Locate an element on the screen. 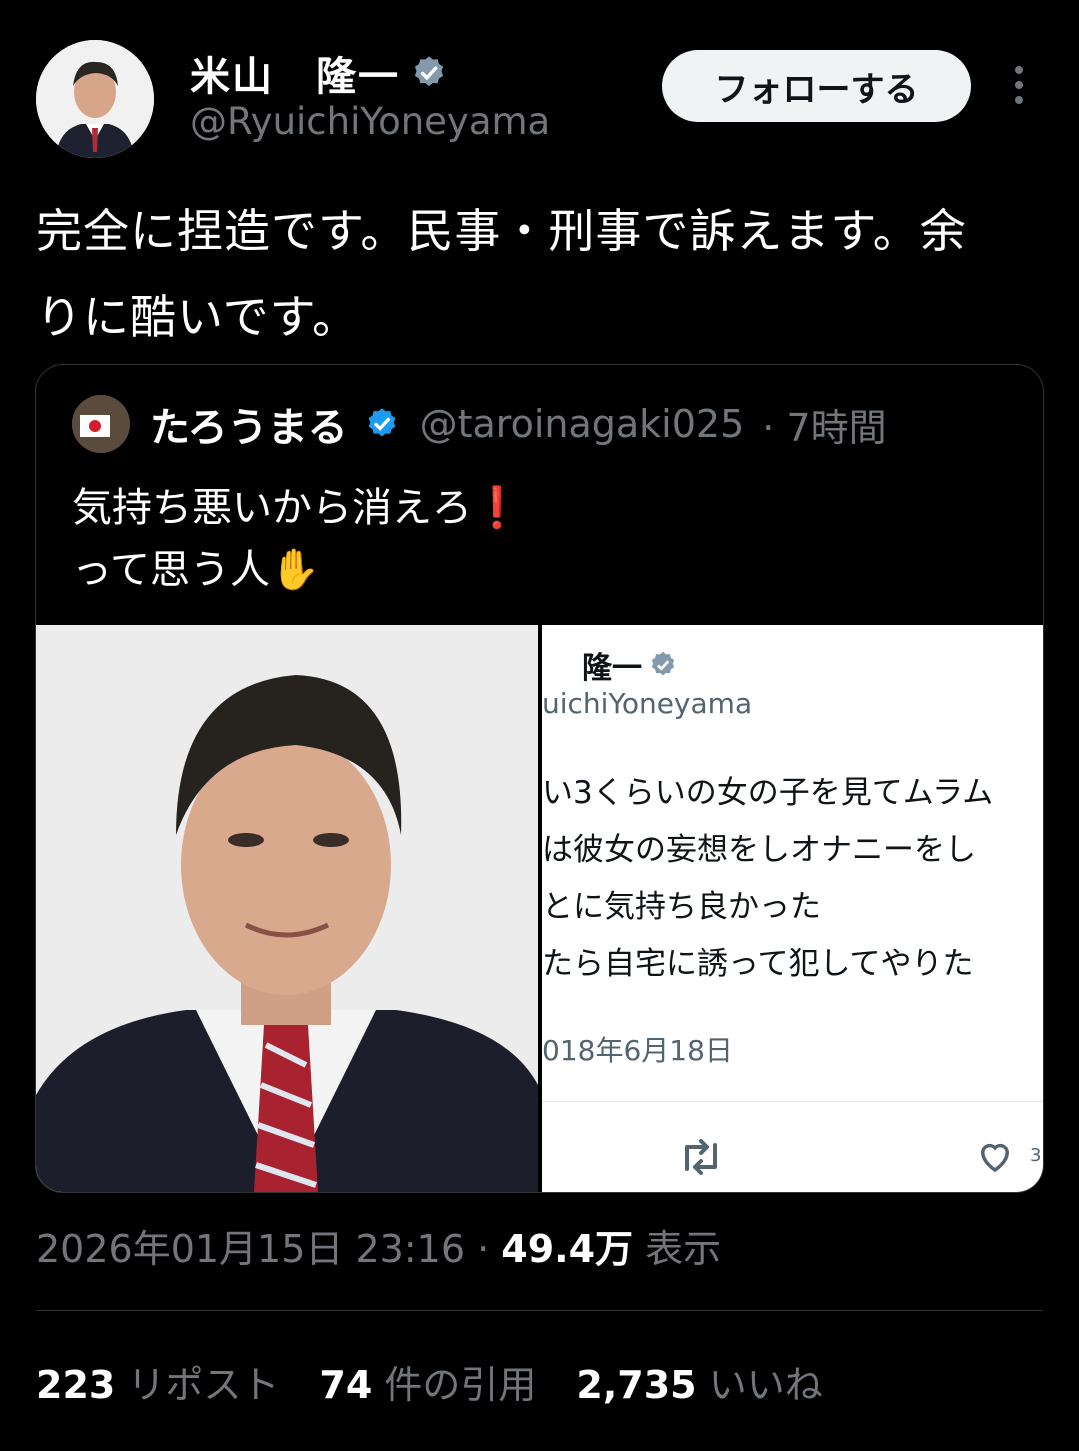 This screenshot has width=1079, height=1451. quote-handle: @taroinagaki025 is located at coordinates (582, 424).